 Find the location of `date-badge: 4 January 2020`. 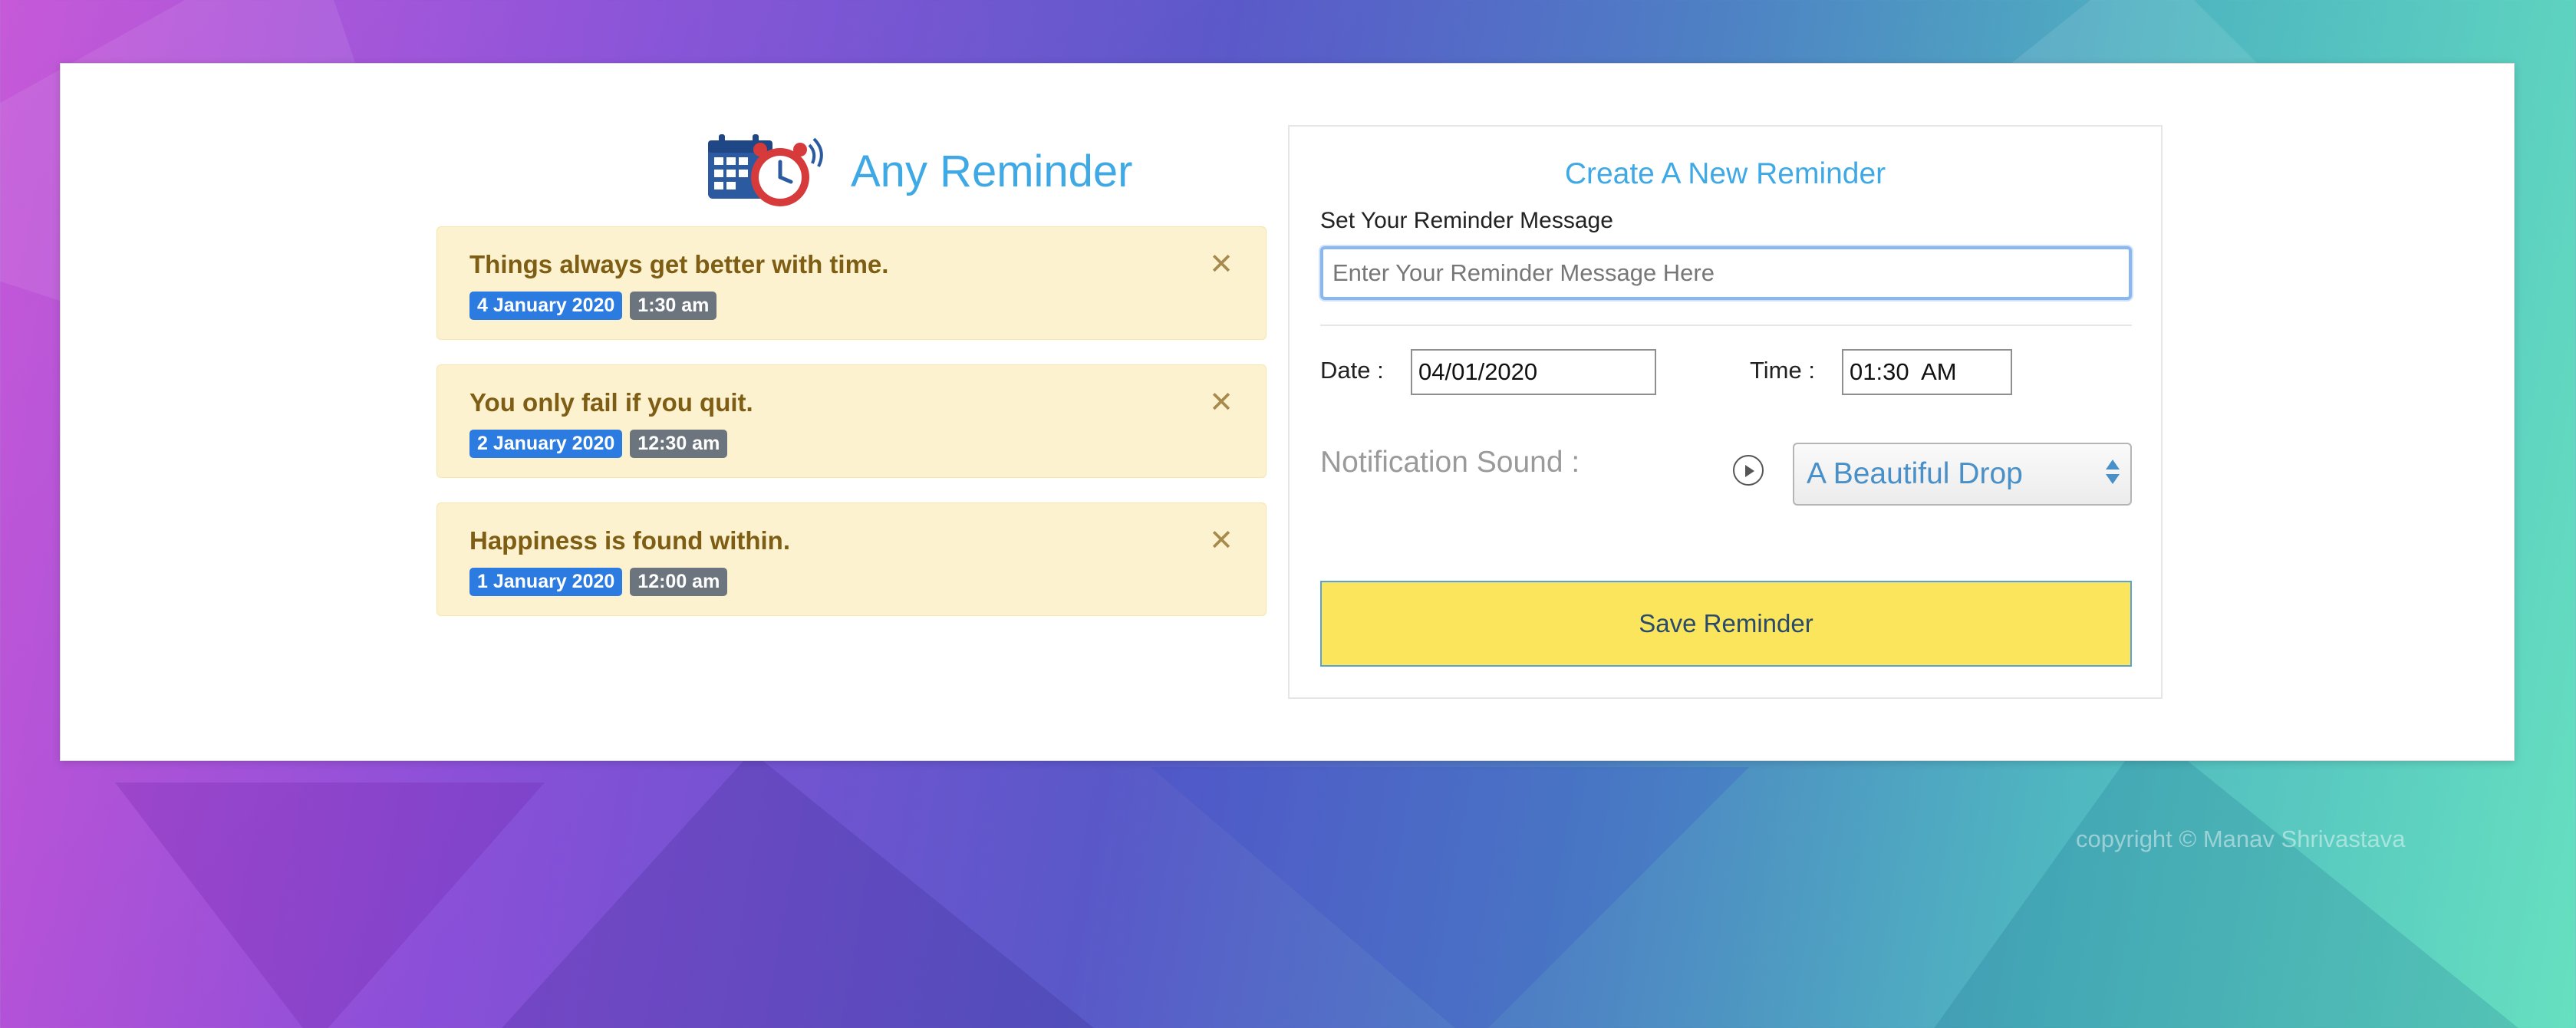

date-badge: 4 January 2020 is located at coordinates (546, 306).